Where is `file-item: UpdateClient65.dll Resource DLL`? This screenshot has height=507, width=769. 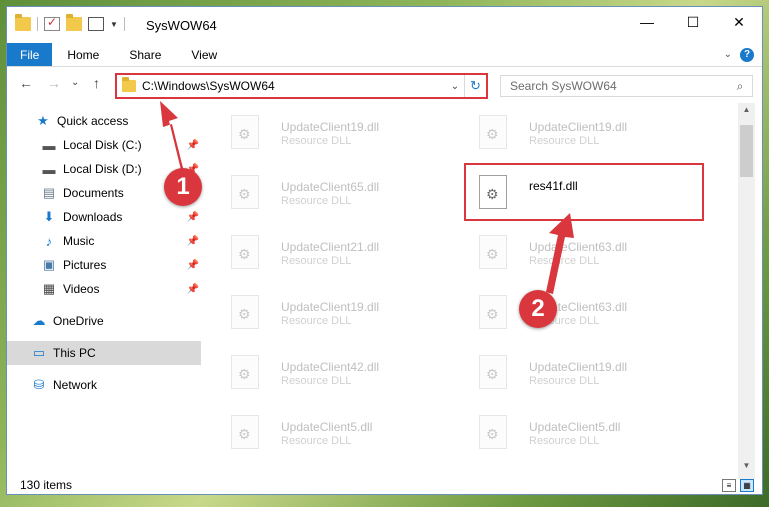
file-item: UpdateClient65.dll Resource DLL is located at coordinates (321, 192).